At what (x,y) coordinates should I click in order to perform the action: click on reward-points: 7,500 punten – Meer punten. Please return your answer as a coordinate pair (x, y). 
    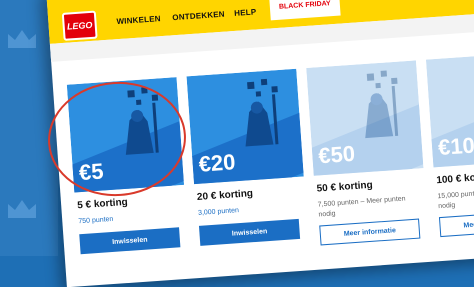
    Looking at the image, I should click on (361, 202).